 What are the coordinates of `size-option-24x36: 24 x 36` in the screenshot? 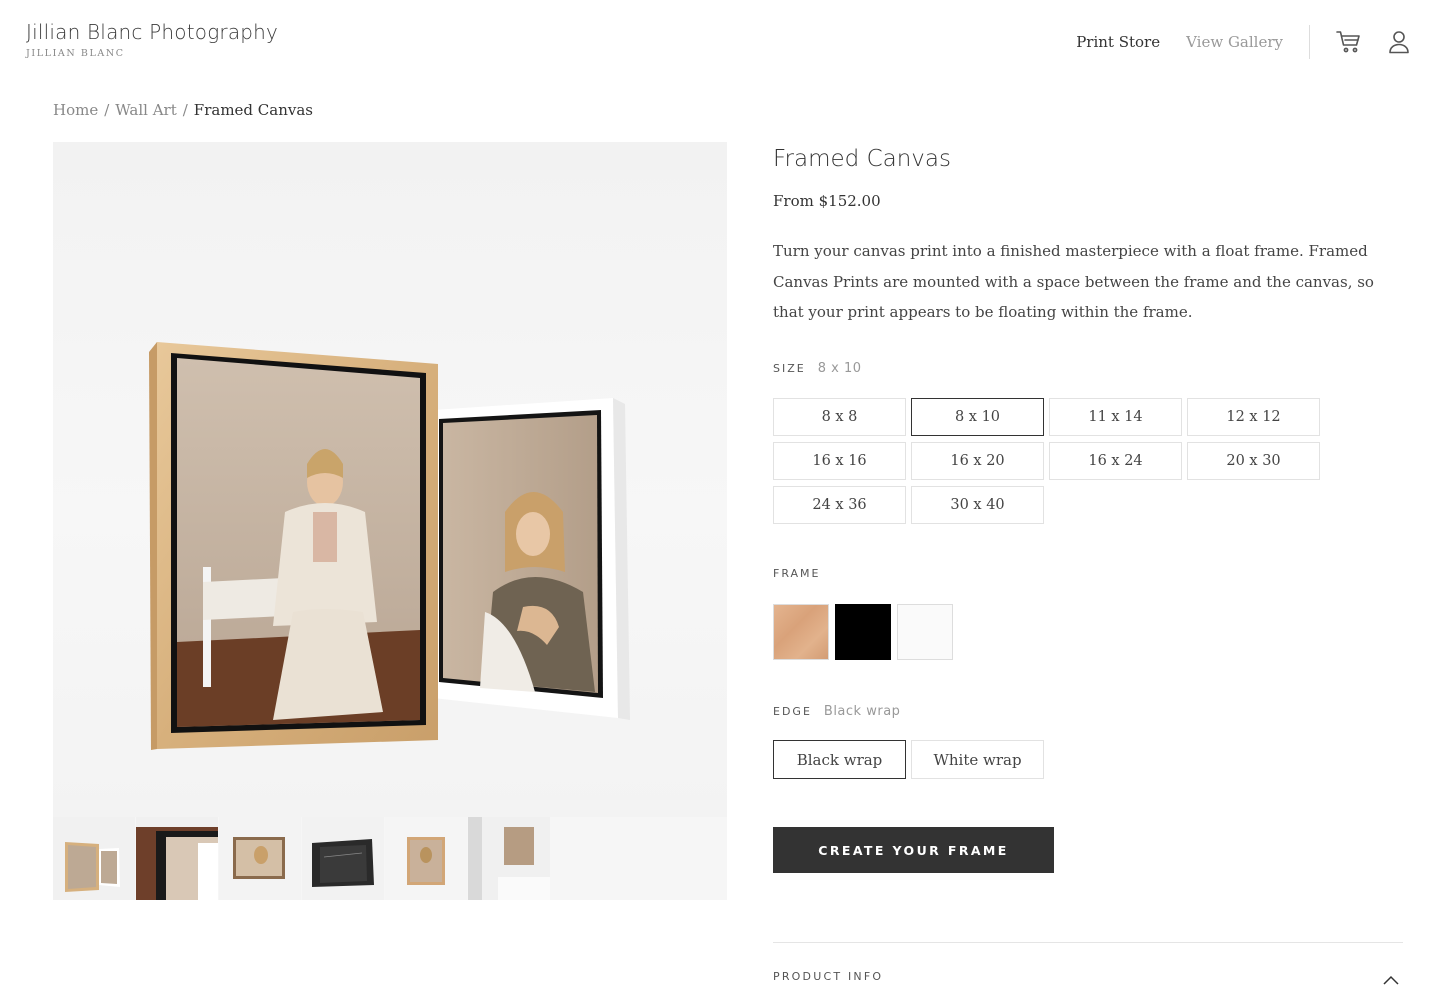 It's located at (839, 505).